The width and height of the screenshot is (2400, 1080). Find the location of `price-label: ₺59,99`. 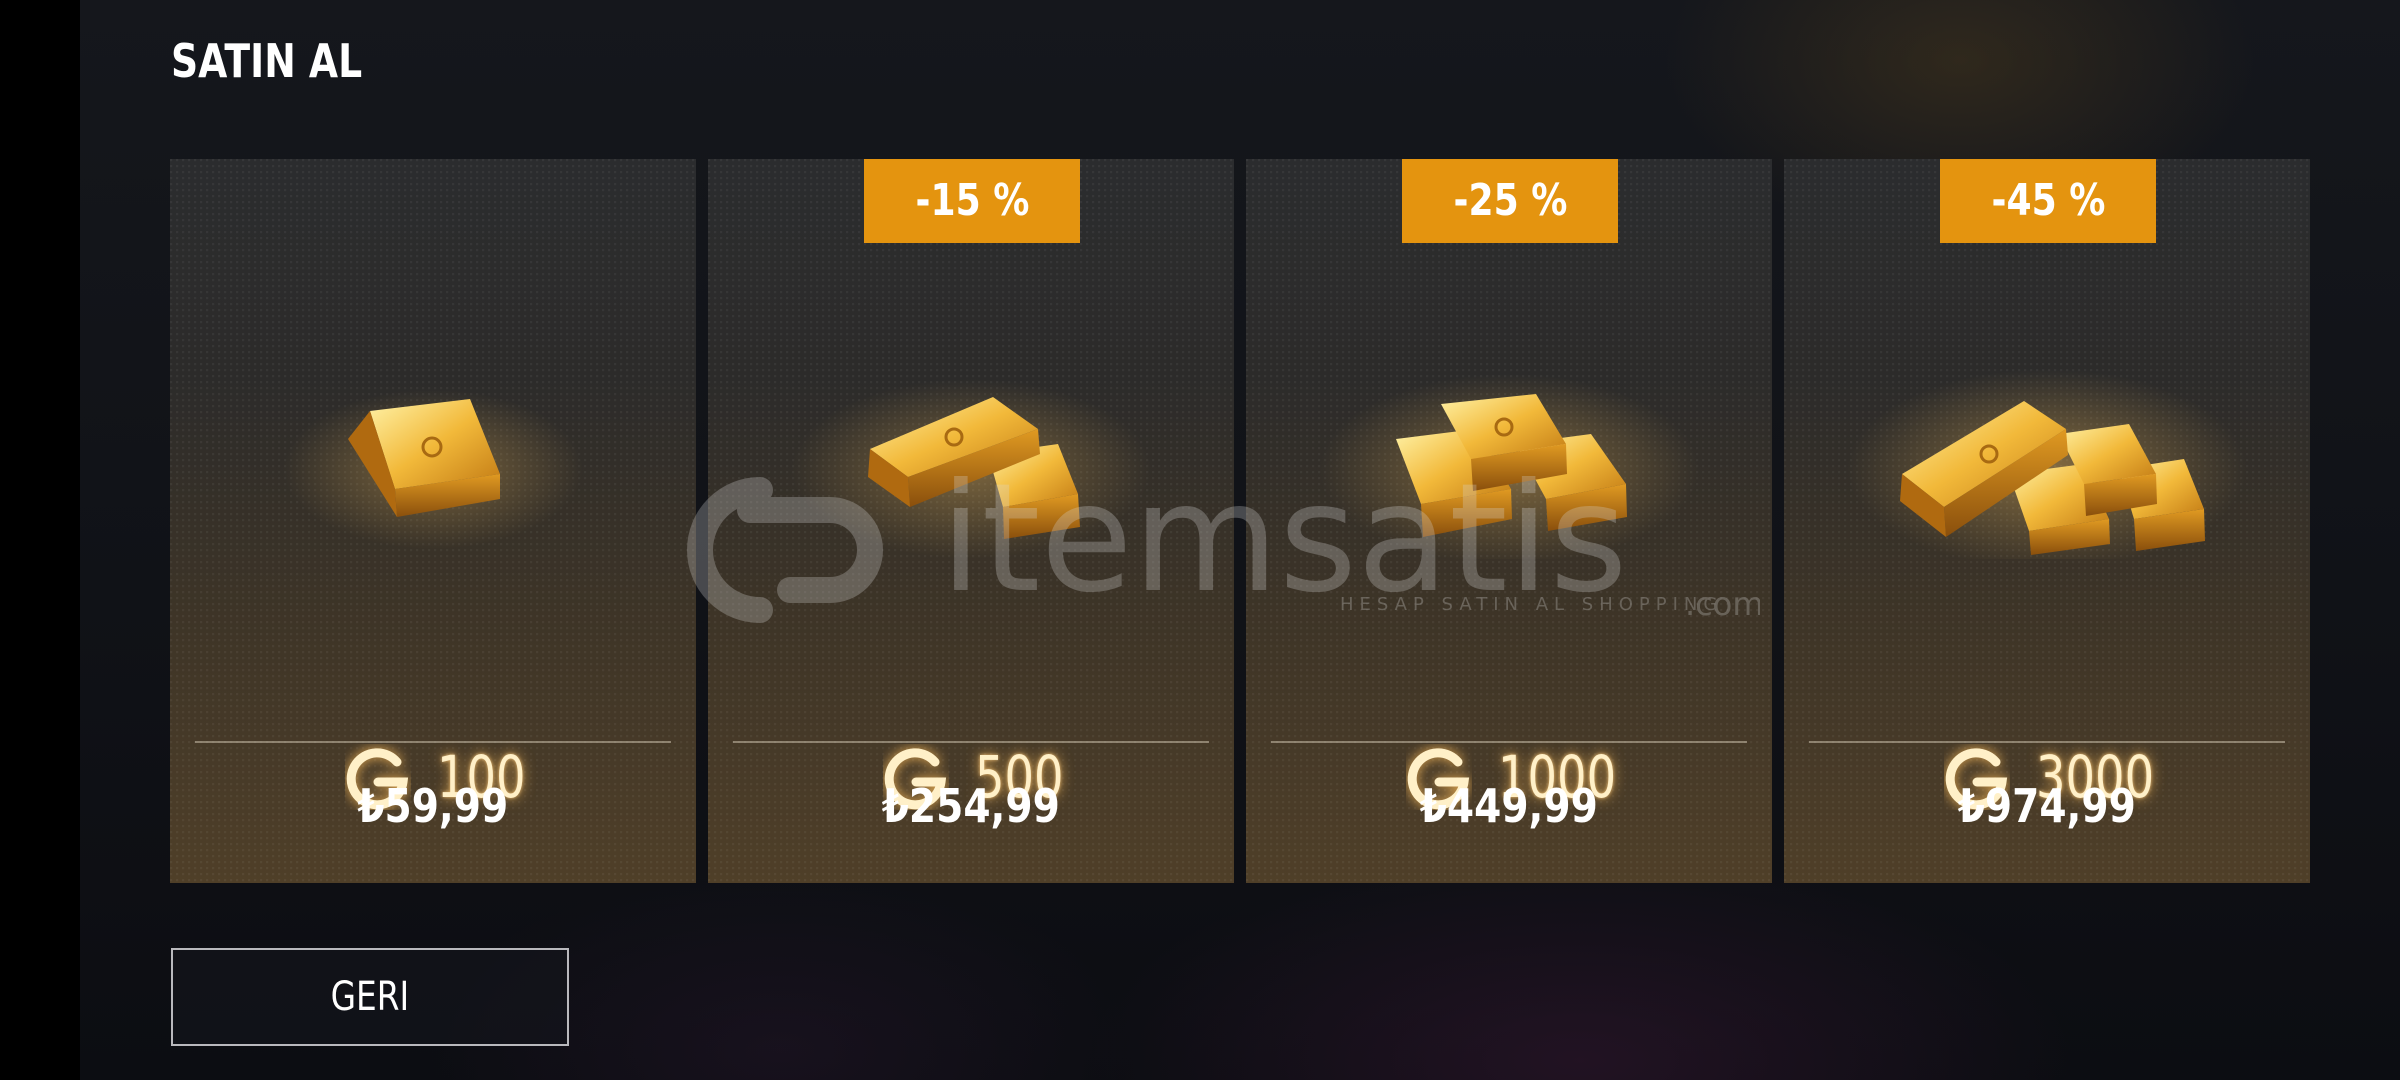

price-label: ₺59,99 is located at coordinates (433, 806).